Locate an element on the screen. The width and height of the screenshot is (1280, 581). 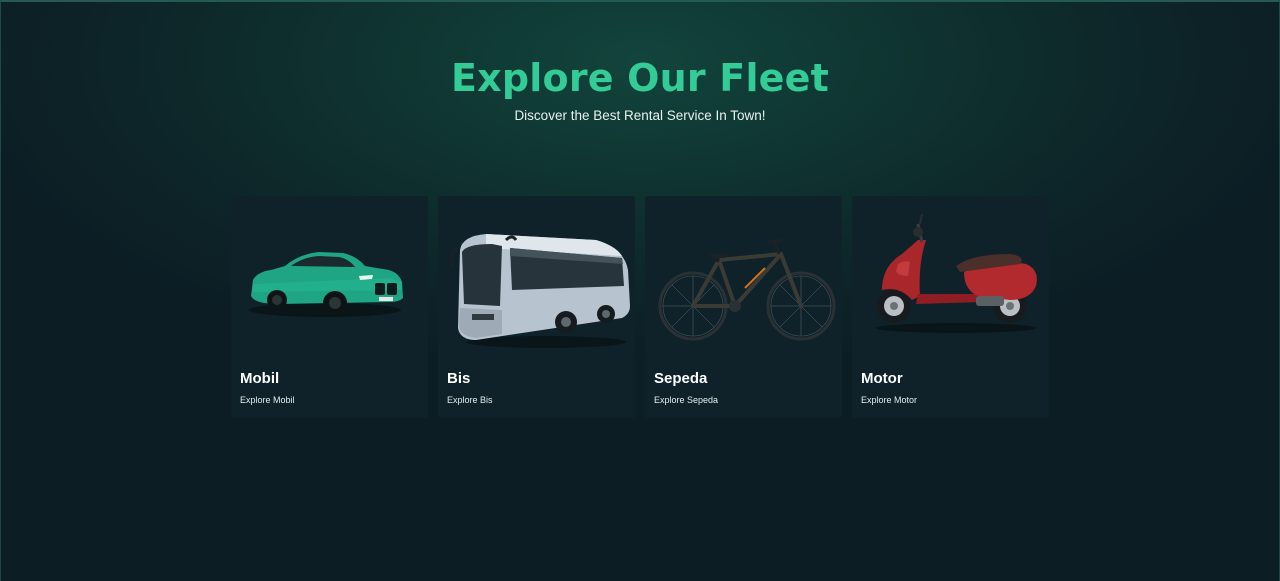
card-title: Sepeda is located at coordinates (681, 378).